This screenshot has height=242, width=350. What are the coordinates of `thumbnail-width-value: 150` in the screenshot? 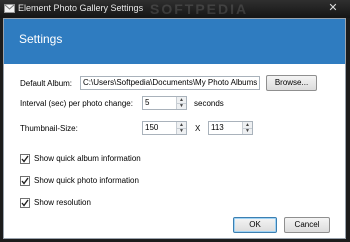 It's located at (152, 127).